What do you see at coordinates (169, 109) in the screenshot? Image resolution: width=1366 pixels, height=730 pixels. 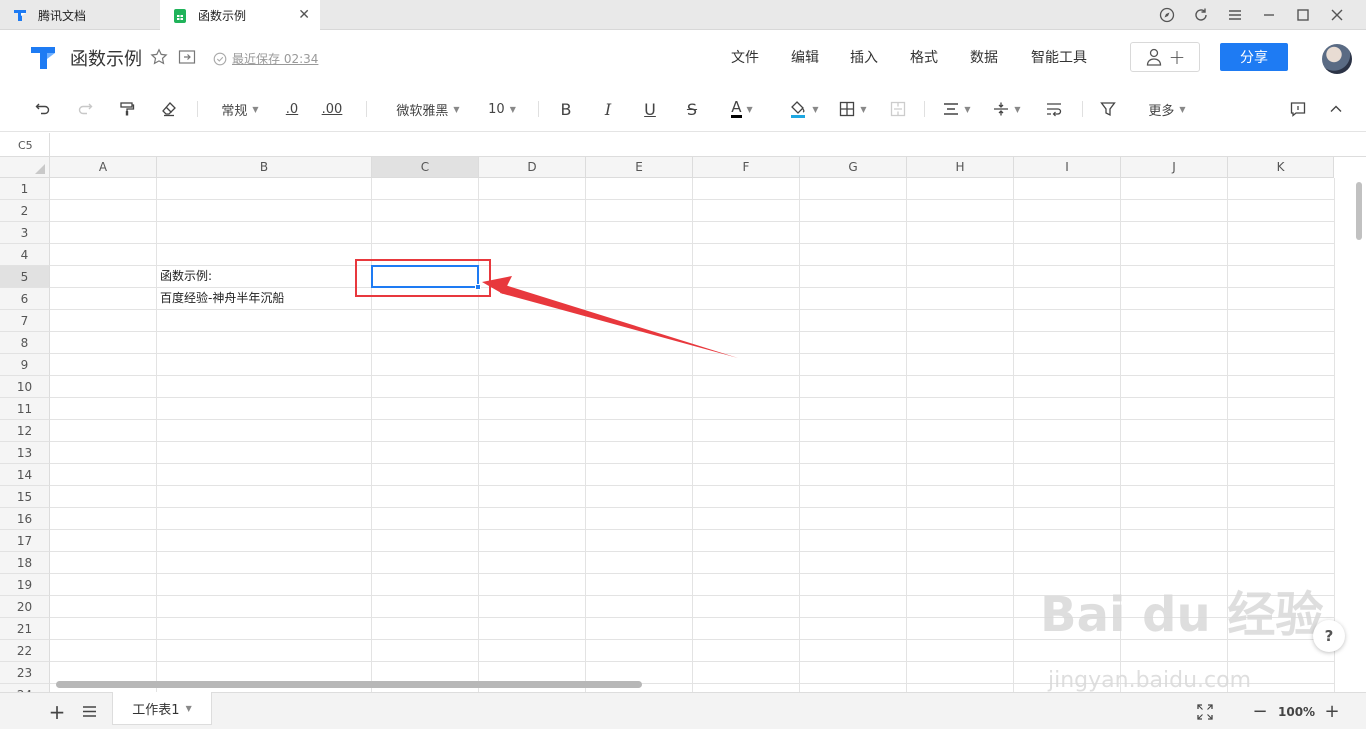 I see `clear-format-icon` at bounding box center [169, 109].